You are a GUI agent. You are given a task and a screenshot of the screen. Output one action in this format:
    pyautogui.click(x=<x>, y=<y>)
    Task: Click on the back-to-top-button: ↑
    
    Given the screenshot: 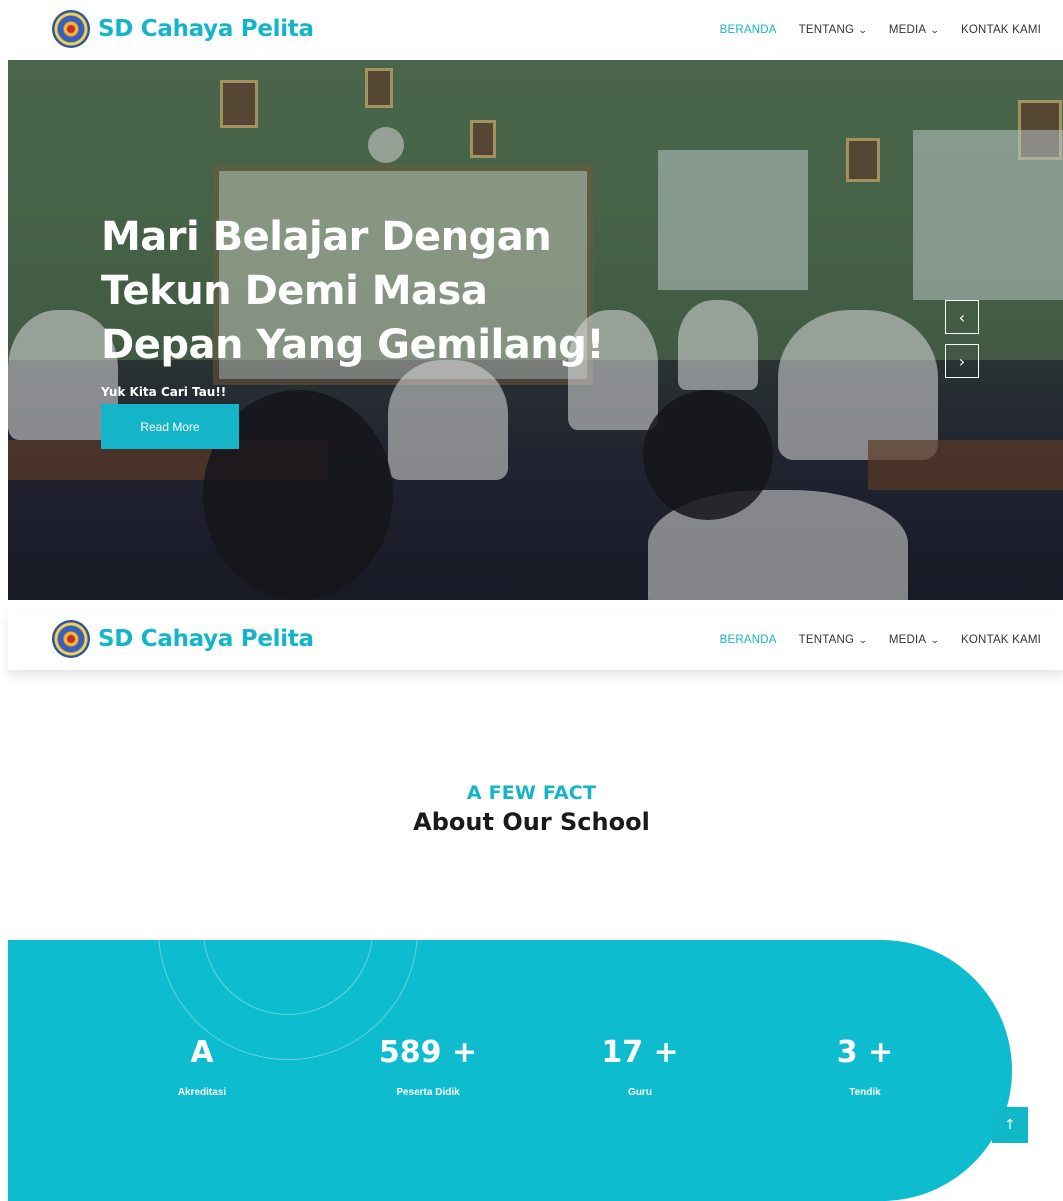 What is the action you would take?
    pyautogui.click(x=1010, y=1125)
    